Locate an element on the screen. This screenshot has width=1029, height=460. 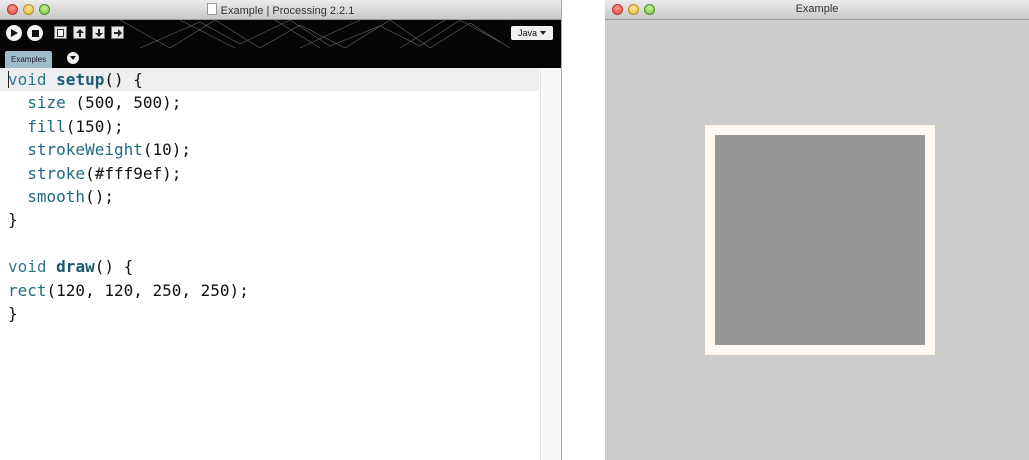
code-token: setup is located at coordinates (80, 79).